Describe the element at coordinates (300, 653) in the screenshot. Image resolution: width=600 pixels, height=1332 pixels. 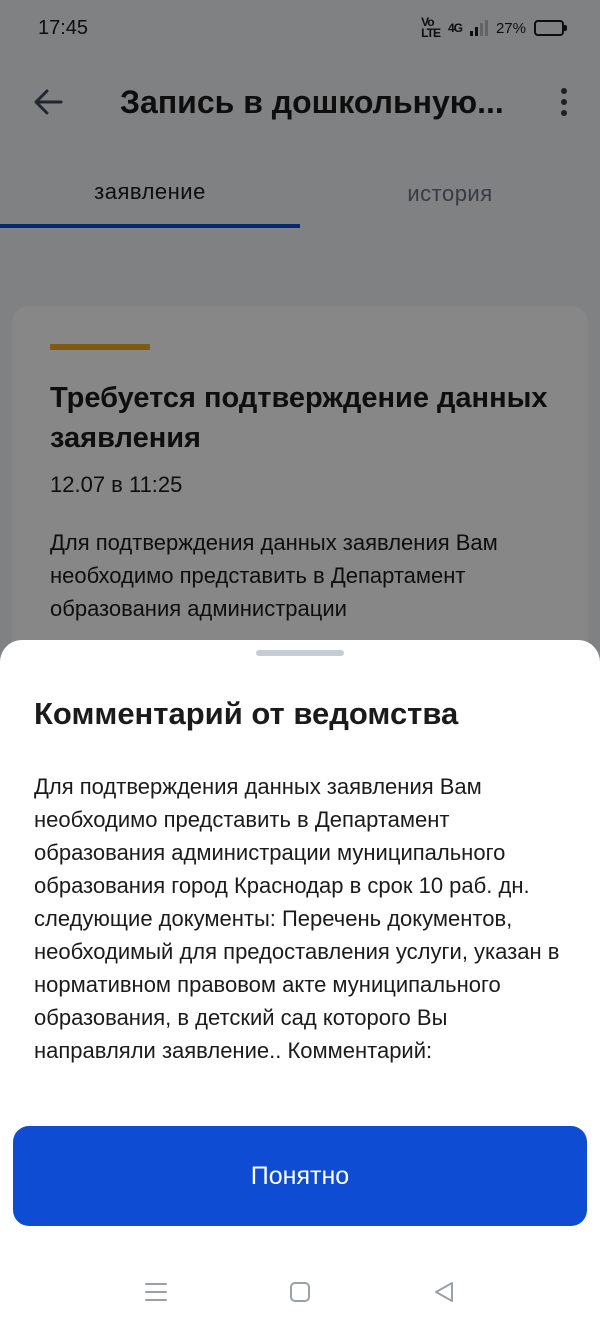
I see `sheet-drag-handle` at that location.